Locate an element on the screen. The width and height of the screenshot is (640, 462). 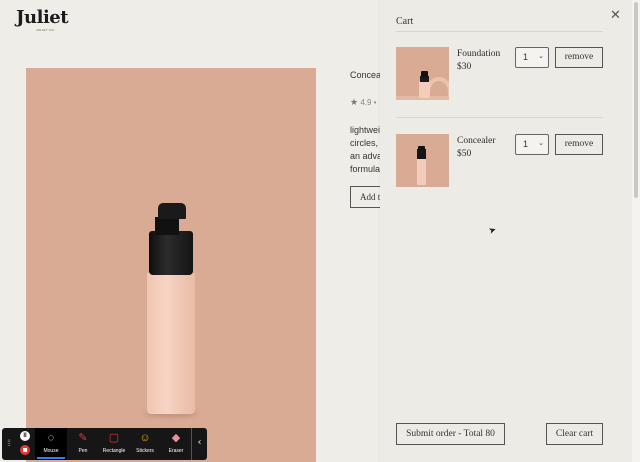
clear-cart-button: Clear cart is located at coordinates (574, 434).